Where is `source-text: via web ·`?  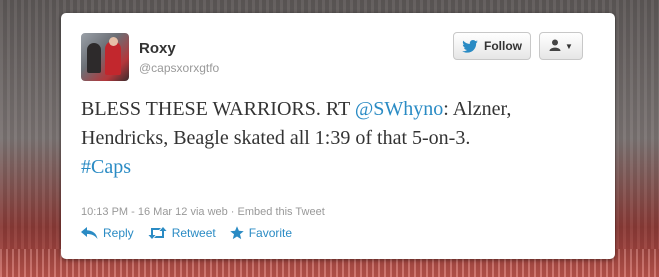
source-text: via web · is located at coordinates (212, 212).